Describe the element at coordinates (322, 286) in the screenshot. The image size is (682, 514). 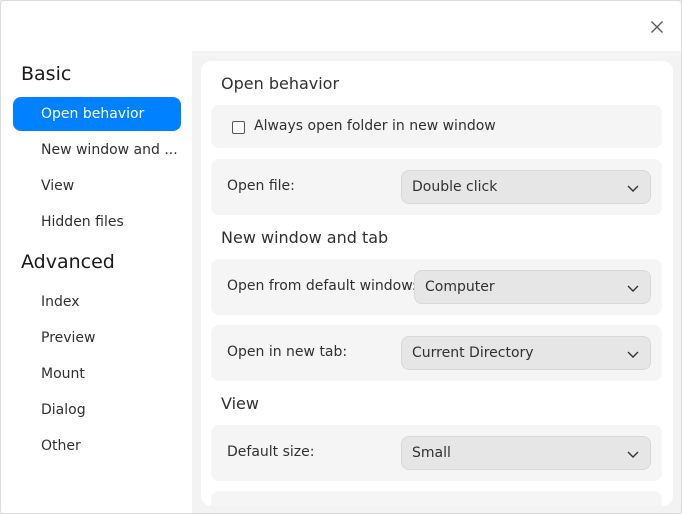
I see `default-window-label: Open from default window:` at that location.